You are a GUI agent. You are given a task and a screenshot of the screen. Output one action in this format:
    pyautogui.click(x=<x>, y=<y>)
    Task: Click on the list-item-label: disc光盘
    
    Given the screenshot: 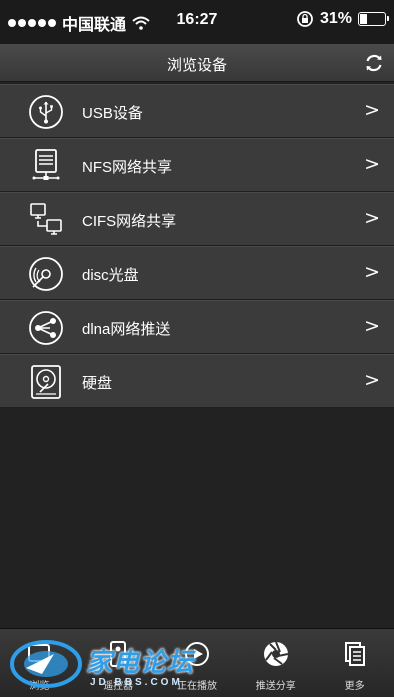 What is the action you would take?
    pyautogui.click(x=110, y=275)
    